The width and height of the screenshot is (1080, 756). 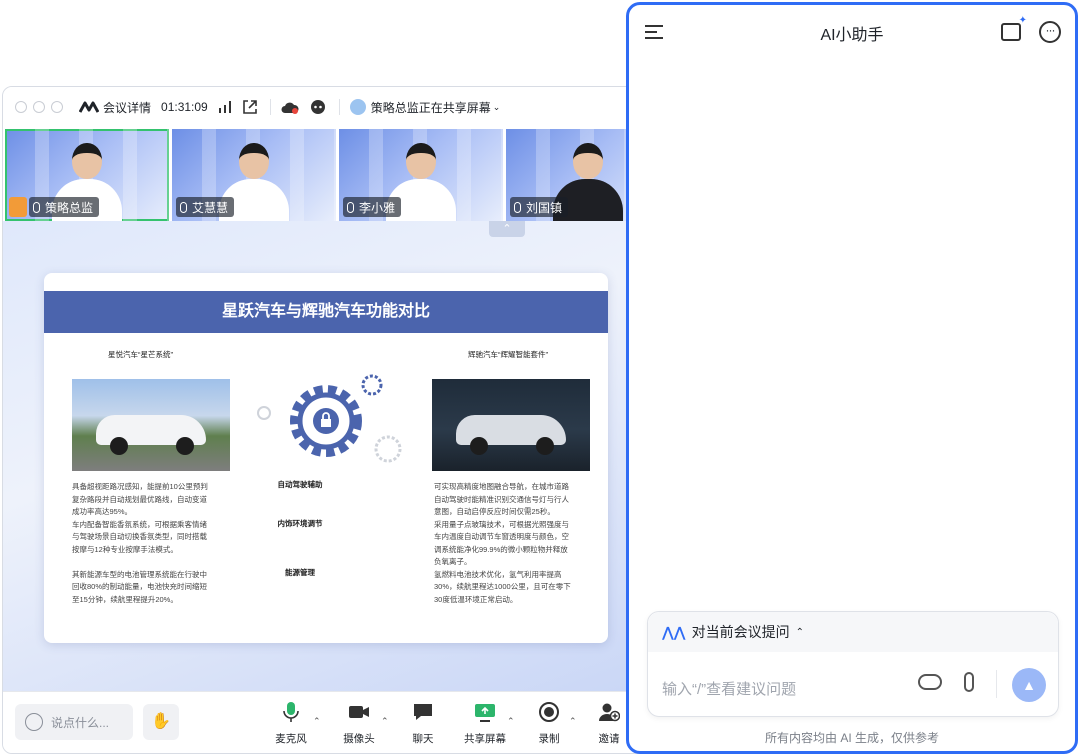 I want to click on ai-panel-header: AI小助手 ···, so click(x=852, y=33).